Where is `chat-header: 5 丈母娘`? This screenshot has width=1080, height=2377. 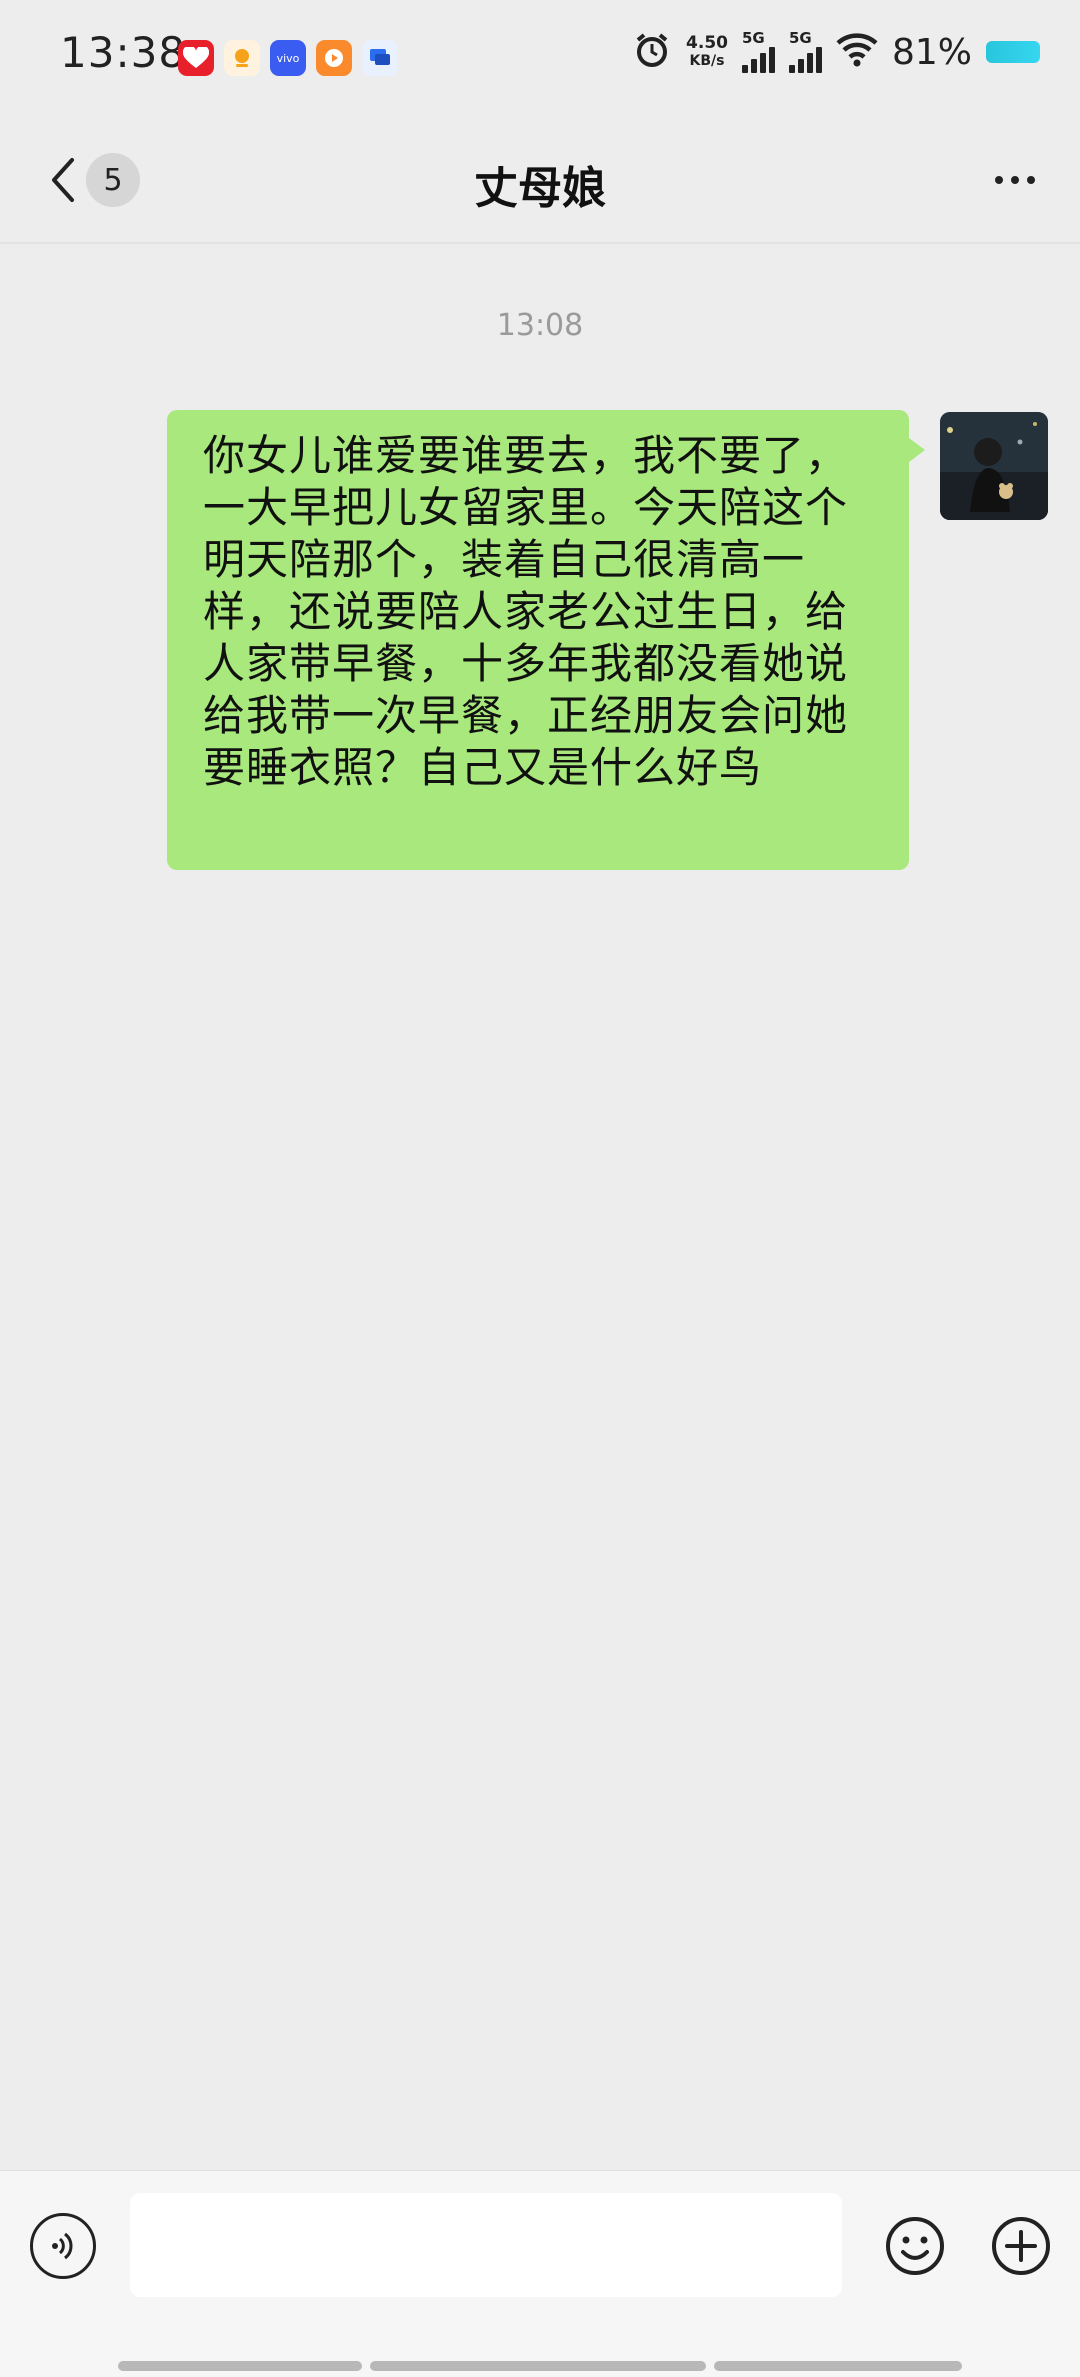
chat-header: 5 丈母娘 is located at coordinates (540, 180).